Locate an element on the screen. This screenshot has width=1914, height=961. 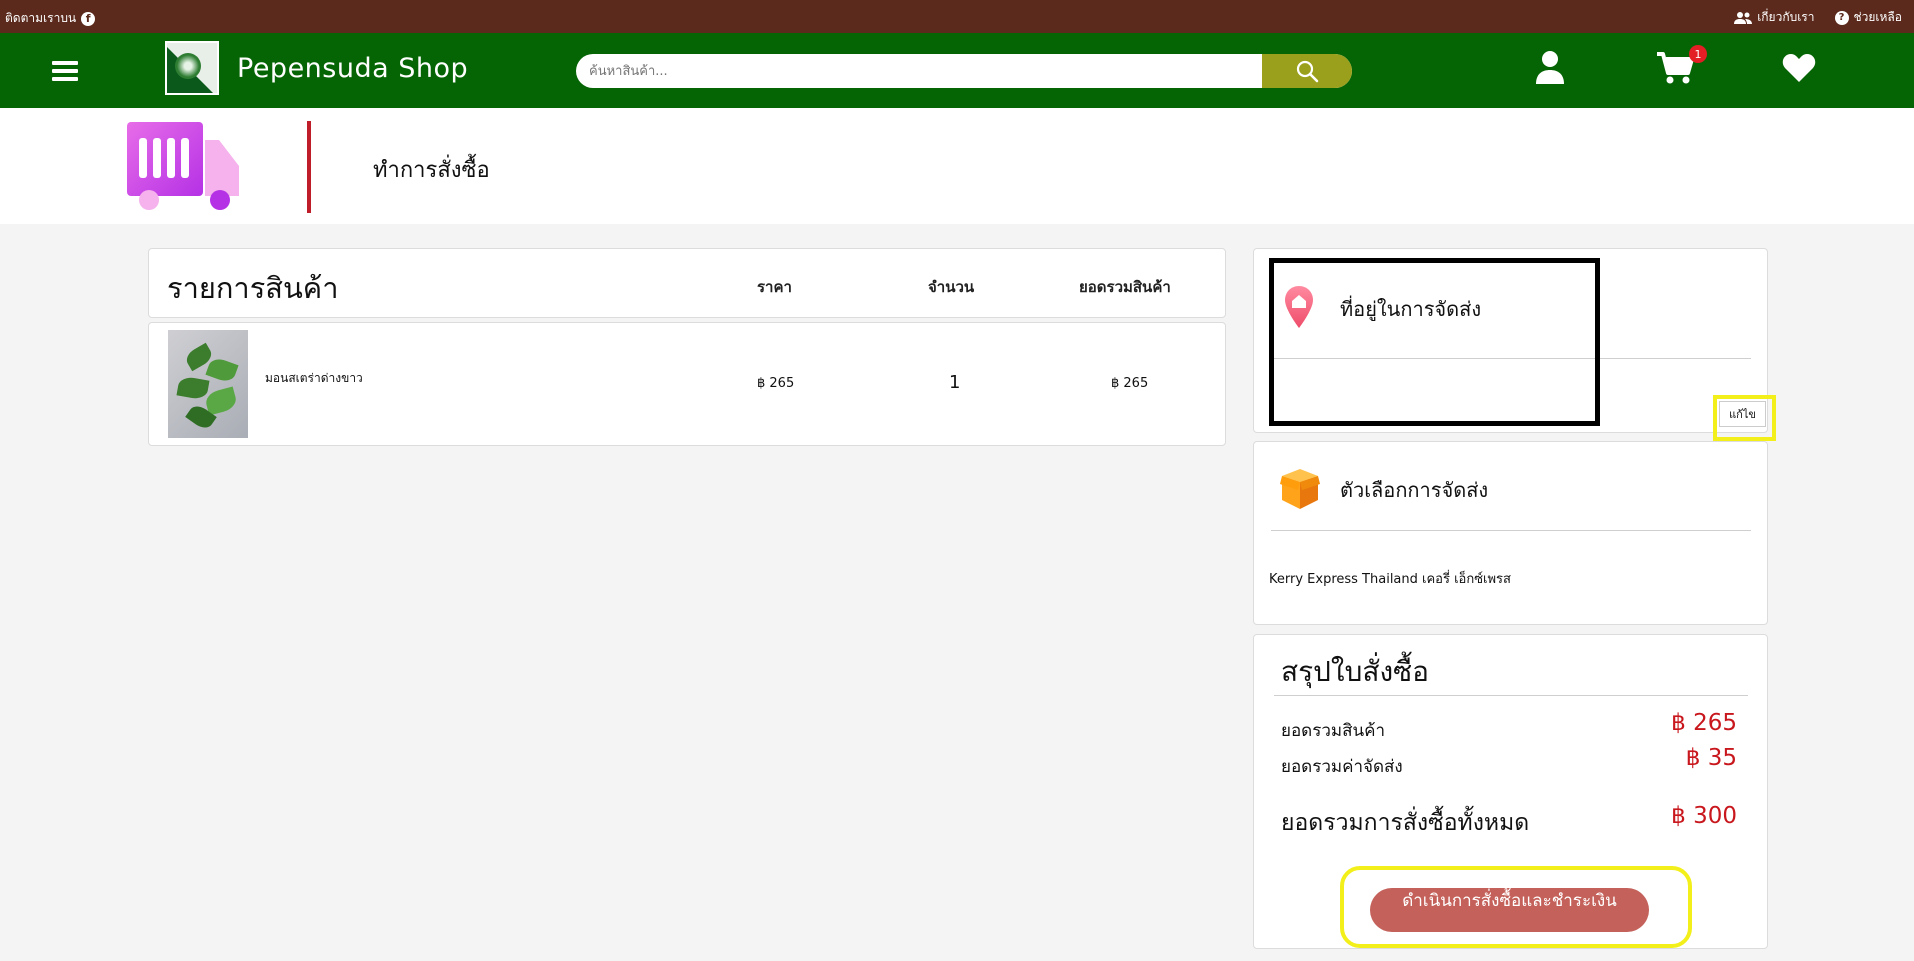
follow-us: ติดตามเราบน f is located at coordinates (50, 18).